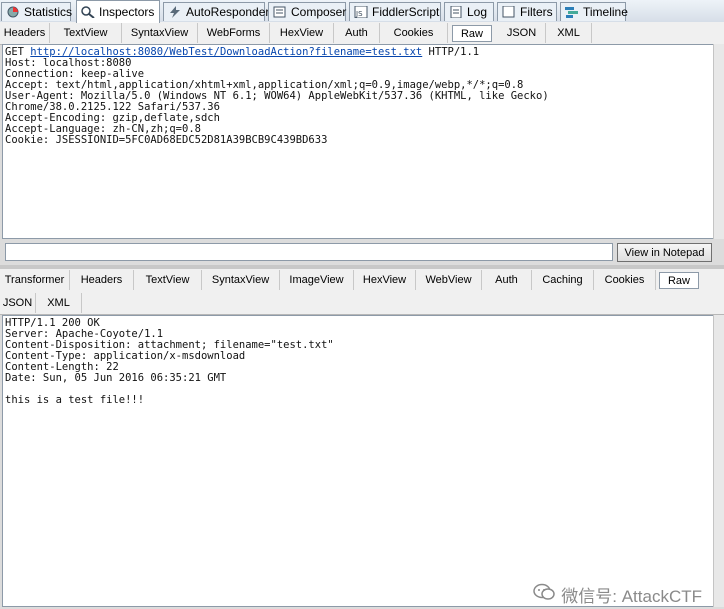 This screenshot has height=609, width=724. I want to click on request-protocol: HTTP/1.1, so click(451, 52).